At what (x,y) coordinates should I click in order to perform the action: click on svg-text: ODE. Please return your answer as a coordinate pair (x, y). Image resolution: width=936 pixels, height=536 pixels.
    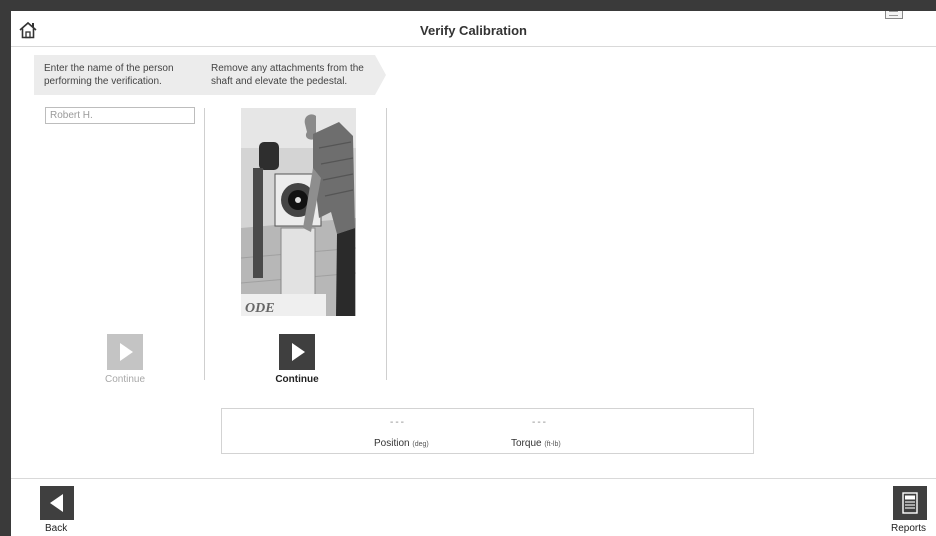
    Looking at the image, I should click on (260, 308).